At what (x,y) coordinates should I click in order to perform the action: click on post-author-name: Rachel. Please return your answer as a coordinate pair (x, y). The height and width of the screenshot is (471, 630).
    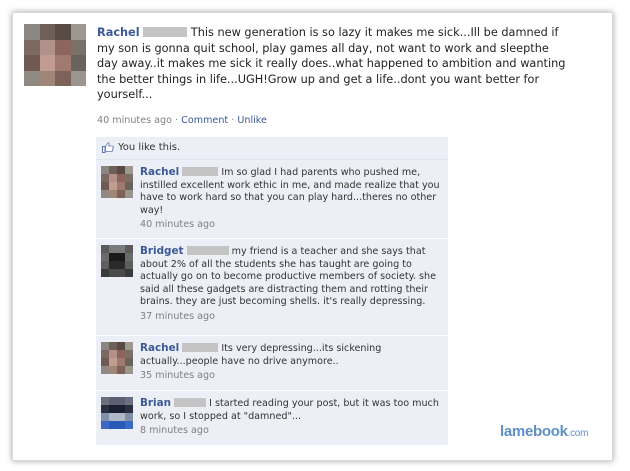
    Looking at the image, I should click on (118, 32).